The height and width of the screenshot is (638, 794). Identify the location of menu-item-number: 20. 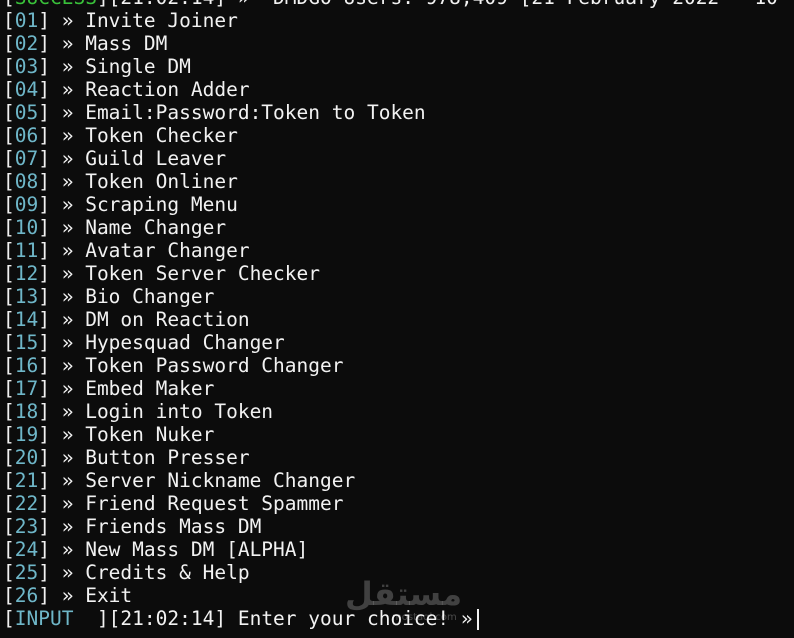
(26, 457).